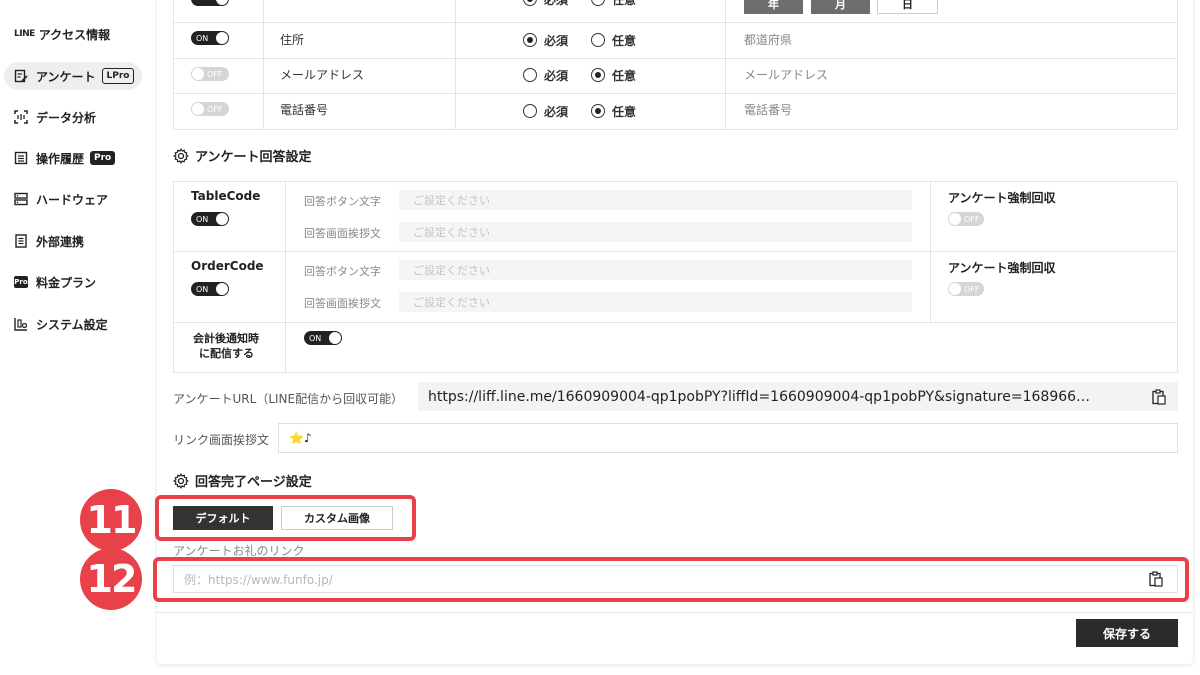  I want to click on address-optional-radio, so click(598, 40).